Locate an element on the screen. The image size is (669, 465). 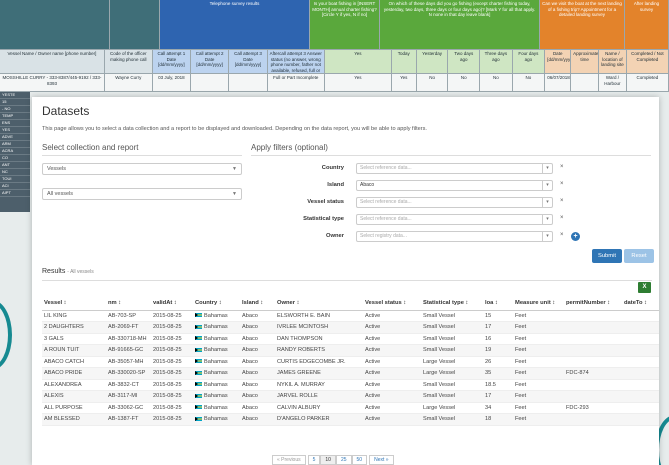
column-header: permitNumber ↕ is located at coordinates (593, 304).